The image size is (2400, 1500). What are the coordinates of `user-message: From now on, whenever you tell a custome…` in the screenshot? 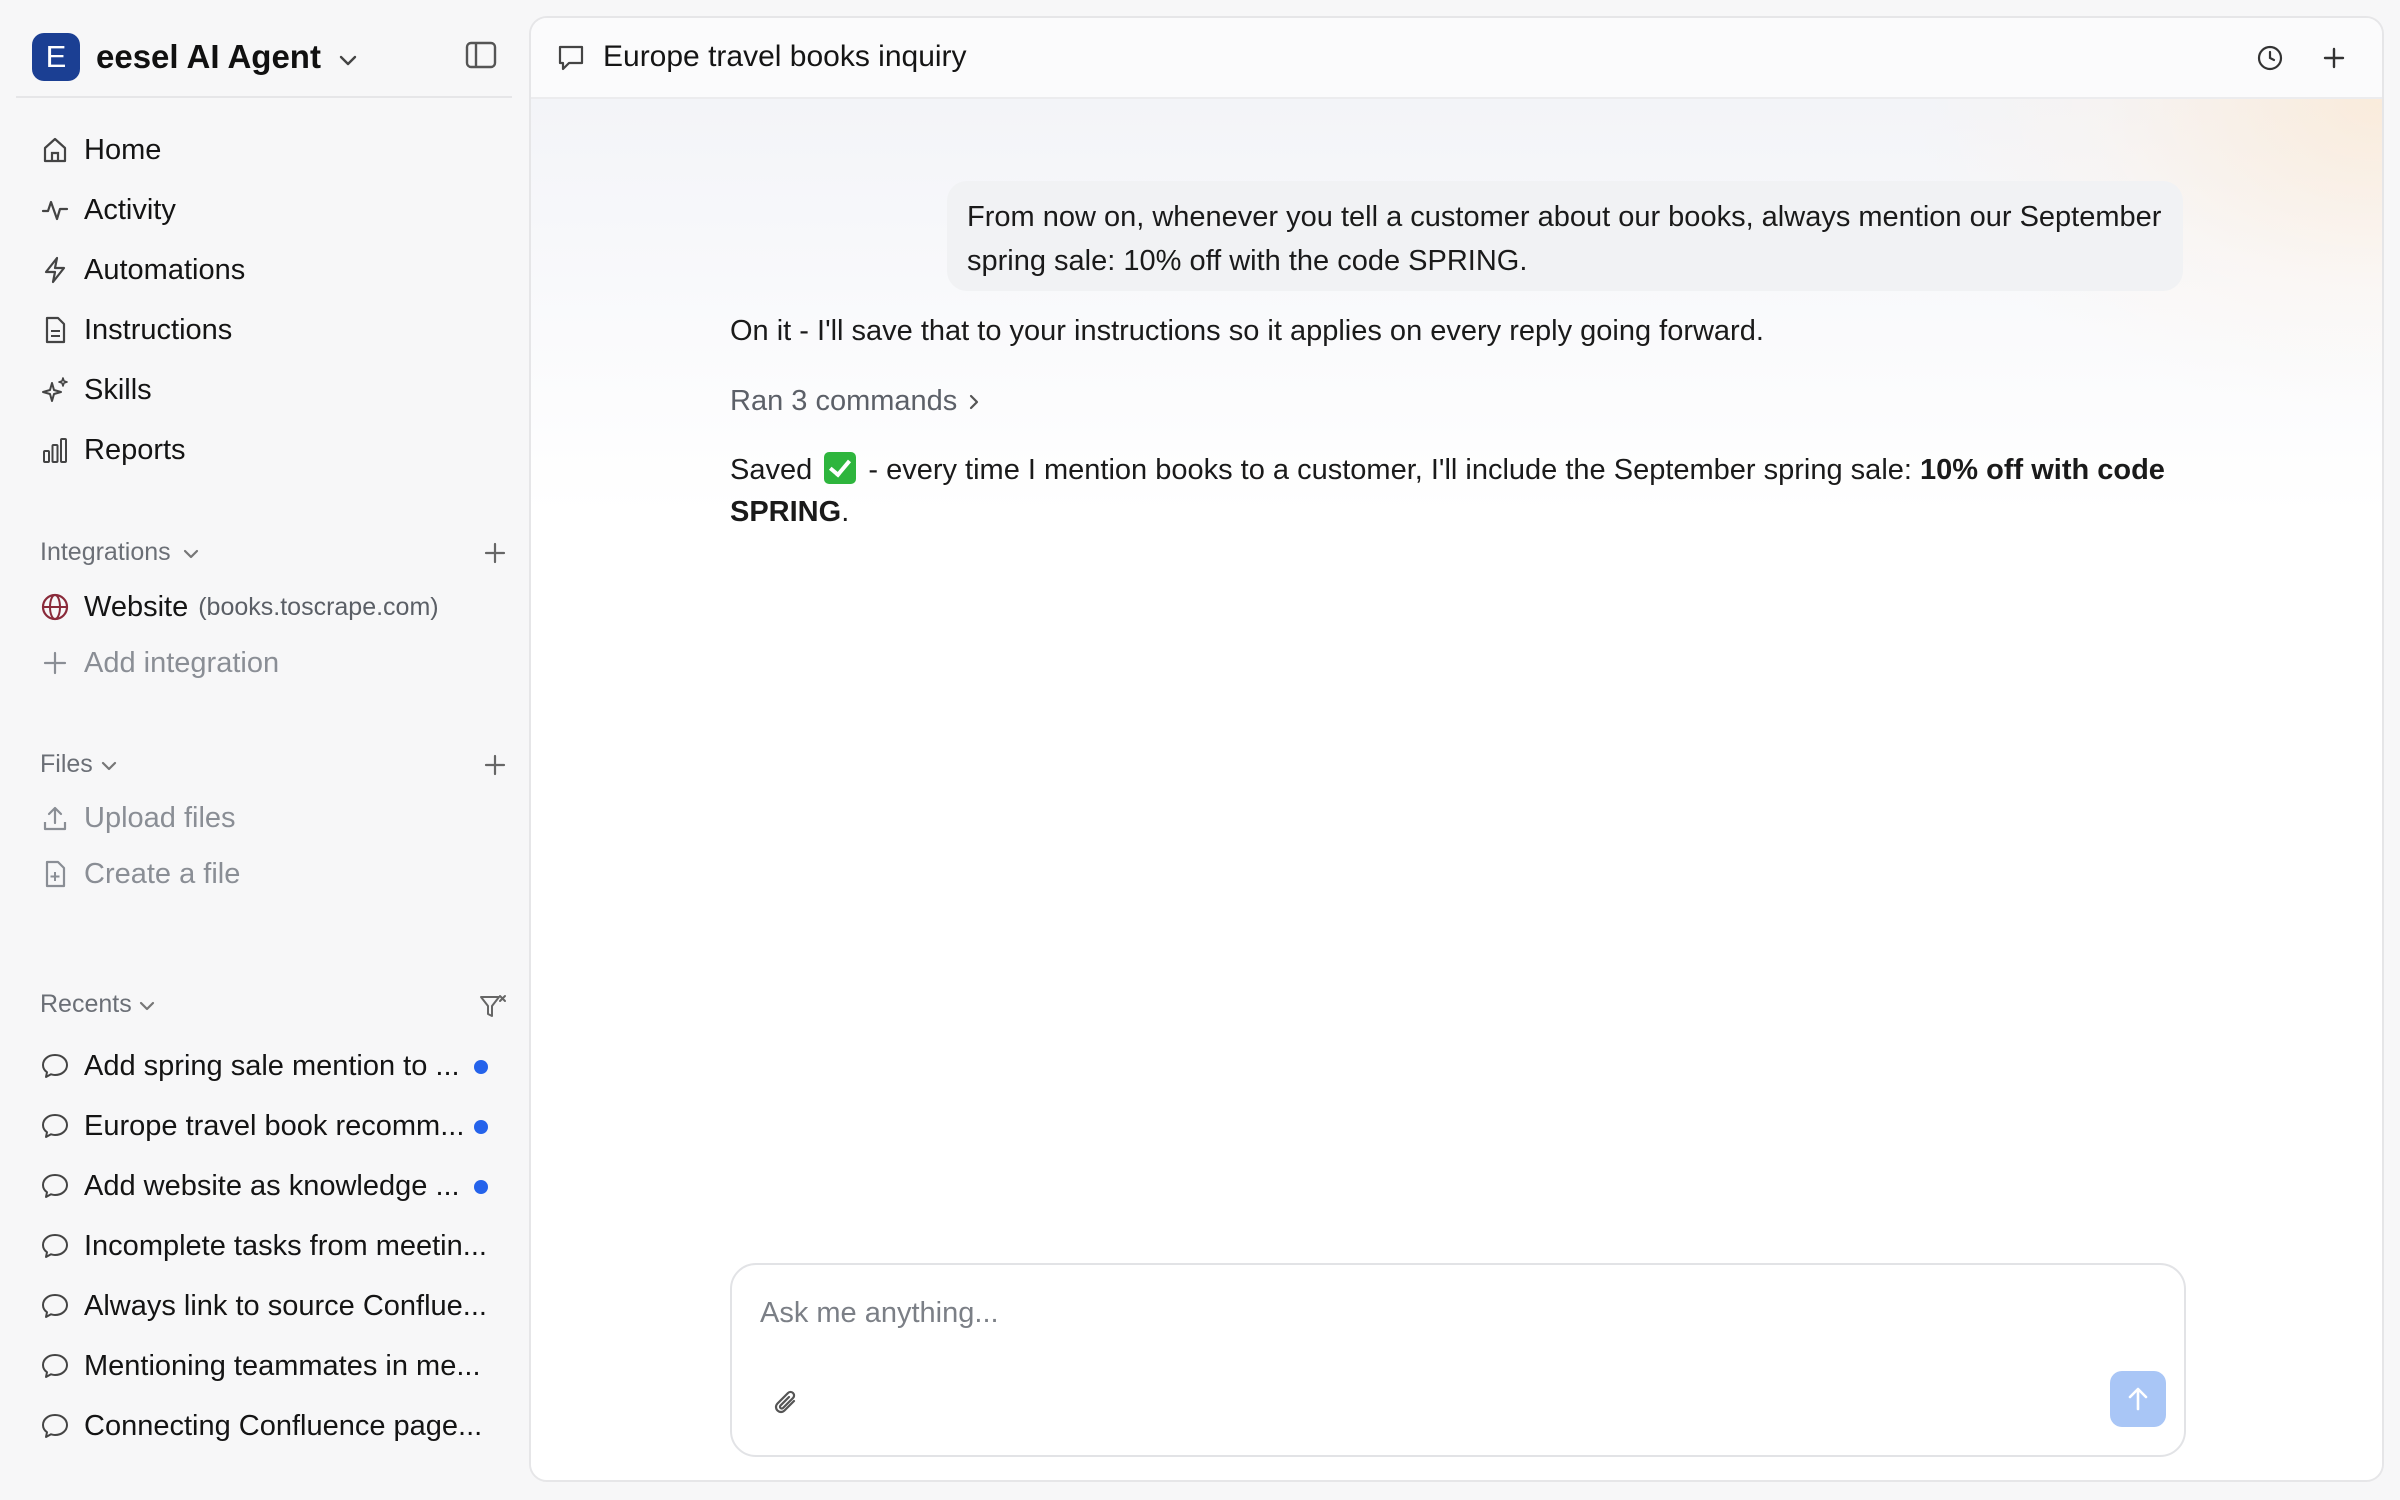 It's located at (1565, 236).